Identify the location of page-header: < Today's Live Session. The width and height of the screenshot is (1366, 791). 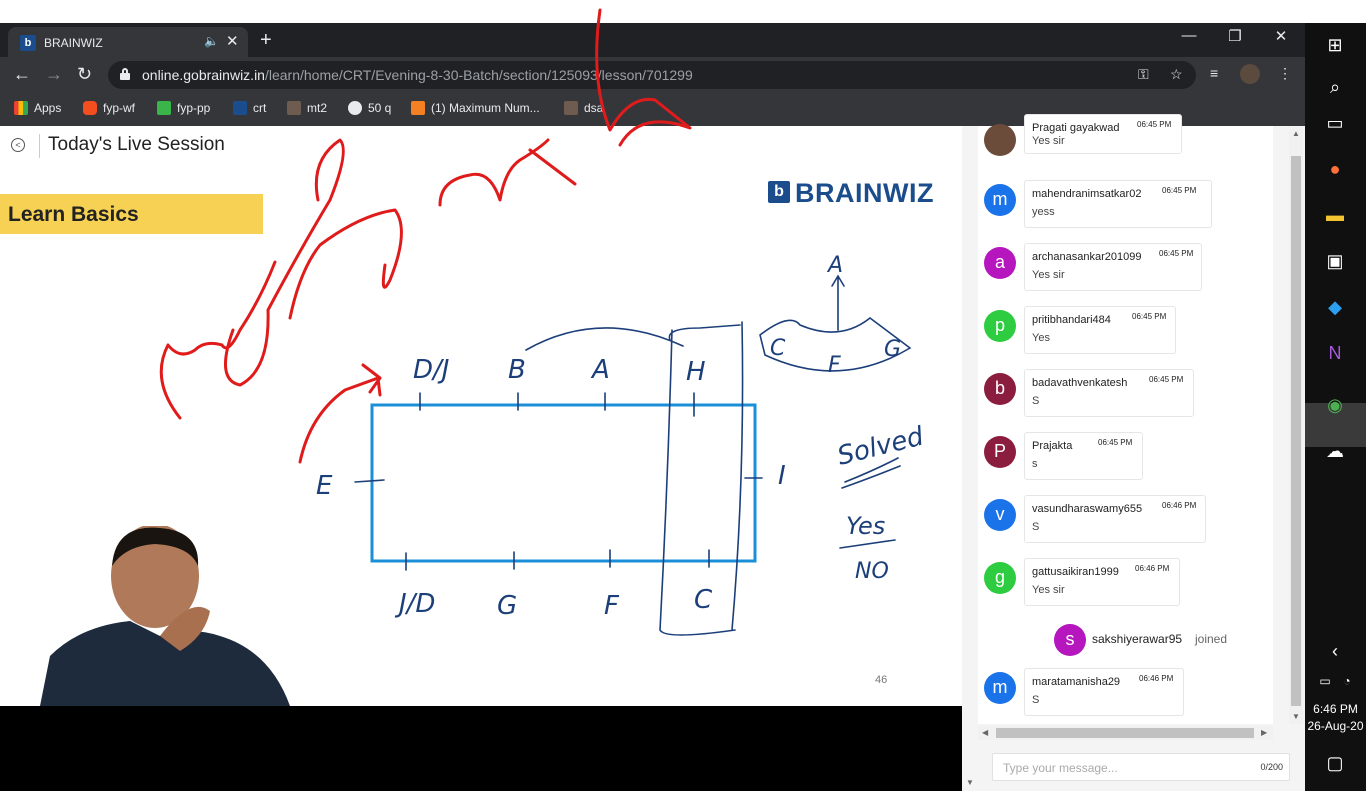
(481, 145).